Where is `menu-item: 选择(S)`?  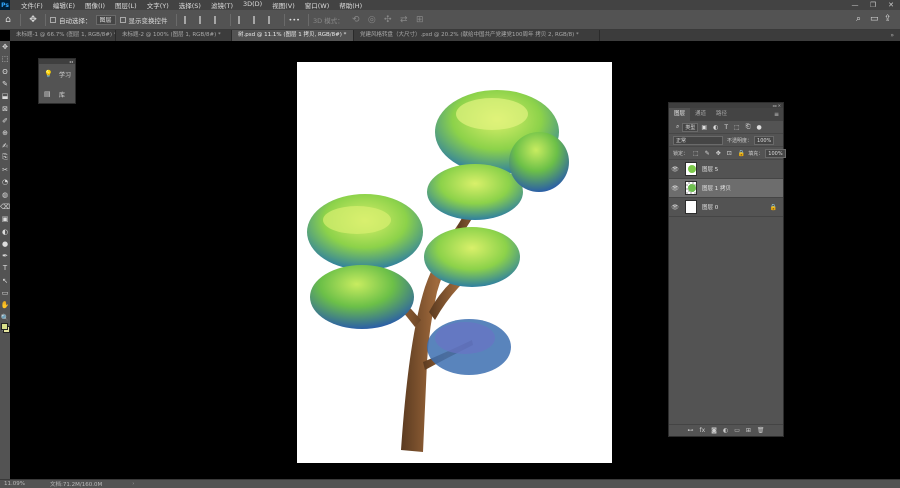
menu-item: 选择(S) is located at coordinates (190, 5).